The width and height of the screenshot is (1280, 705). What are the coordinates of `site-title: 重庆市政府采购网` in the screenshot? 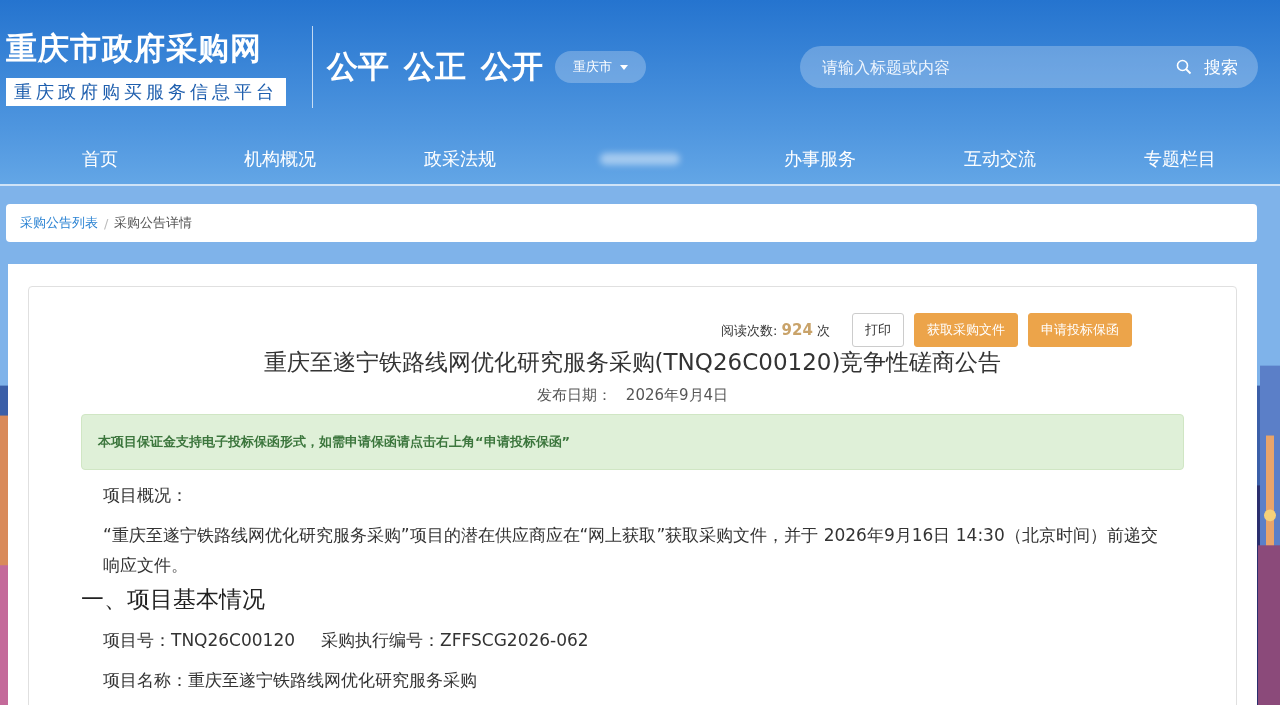 It's located at (134, 49).